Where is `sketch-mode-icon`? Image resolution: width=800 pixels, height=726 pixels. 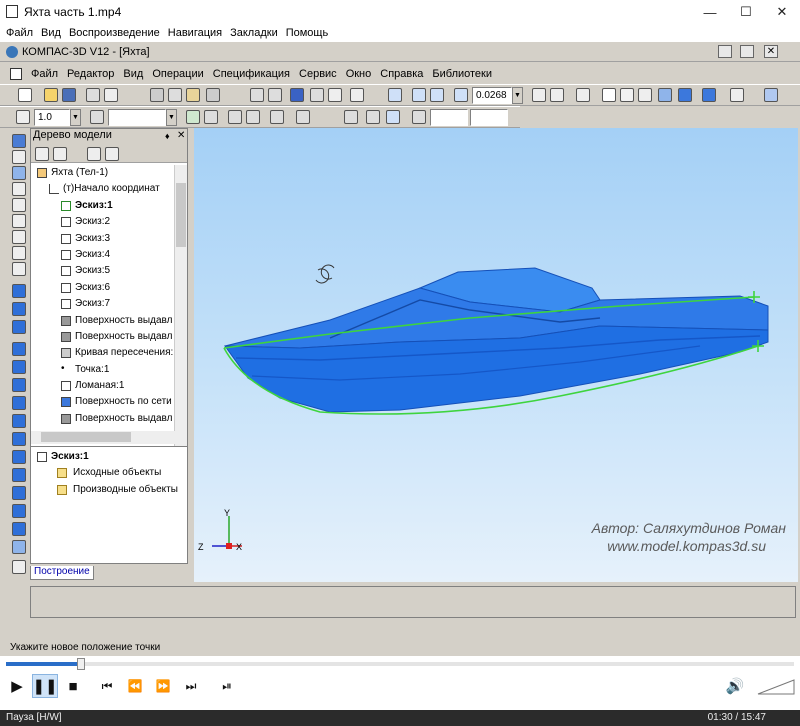
sketch-mode-icon is located at coordinates (193, 117).